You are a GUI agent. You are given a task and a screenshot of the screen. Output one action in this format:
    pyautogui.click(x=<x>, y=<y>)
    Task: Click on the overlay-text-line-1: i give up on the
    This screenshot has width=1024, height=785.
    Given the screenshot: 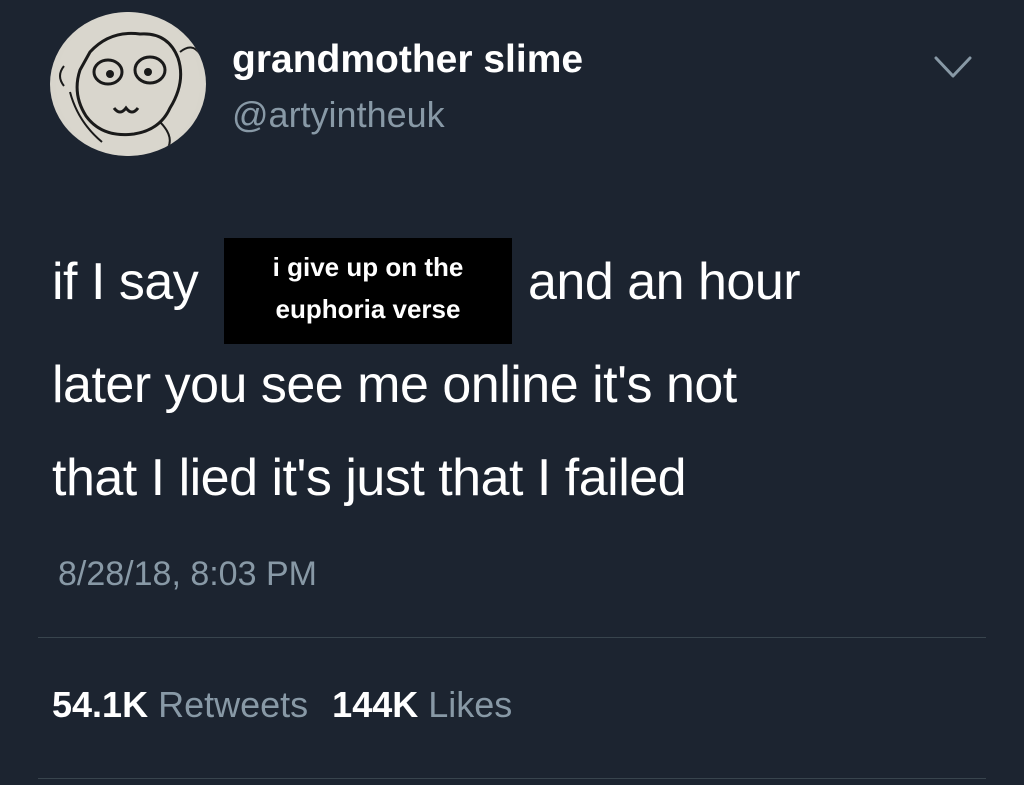 What is the action you would take?
    pyautogui.click(x=368, y=267)
    